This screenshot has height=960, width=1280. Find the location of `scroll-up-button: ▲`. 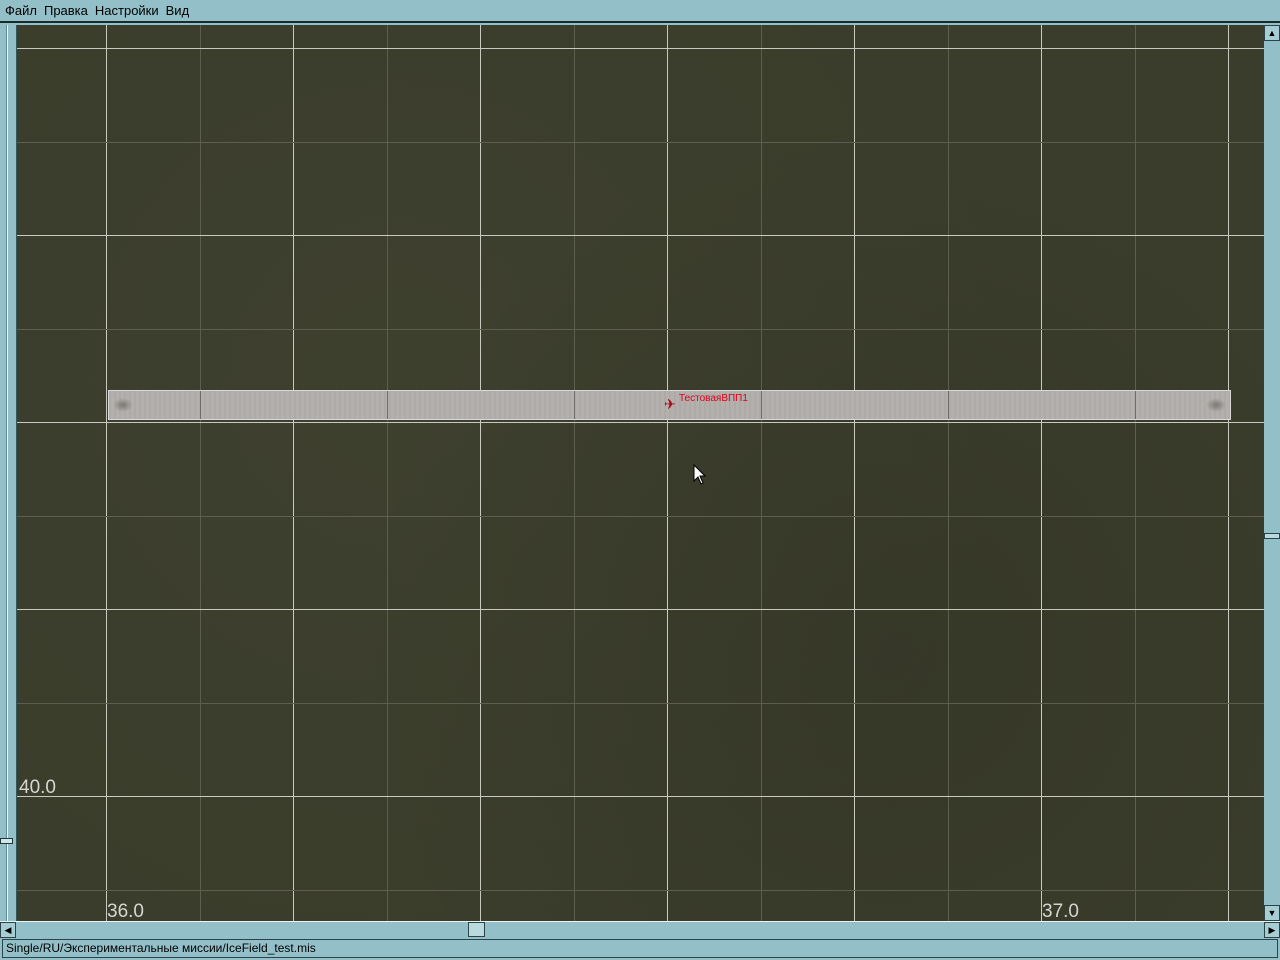

scroll-up-button: ▲ is located at coordinates (1272, 33).